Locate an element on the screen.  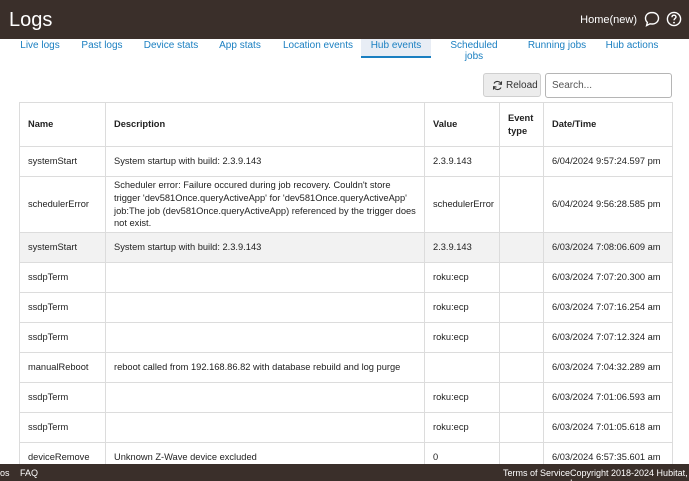
cell-datetime: 6/03/2024 7:01:06.593 am is located at coordinates (608, 397).